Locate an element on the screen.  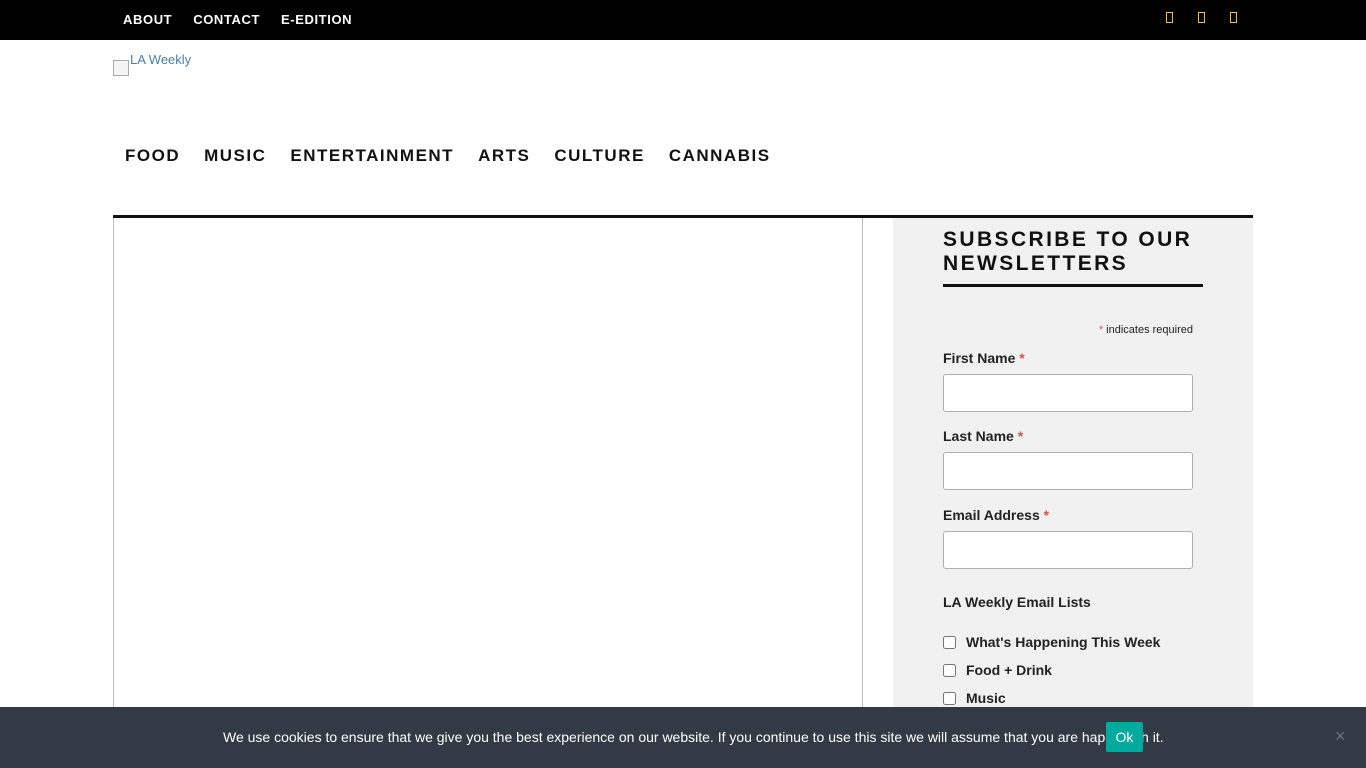
facebook-icon is located at coordinates (1169, 17).